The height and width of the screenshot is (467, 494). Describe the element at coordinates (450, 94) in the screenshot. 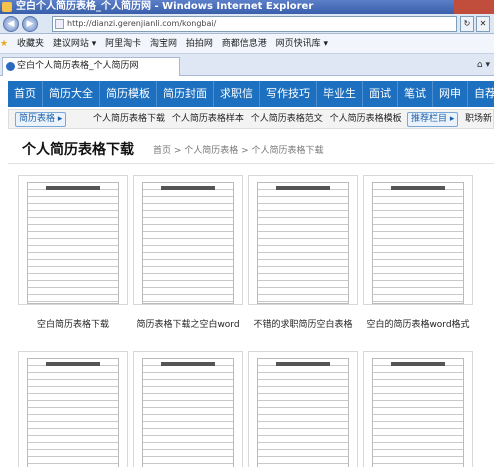

I see `nav-item: 网申` at that location.